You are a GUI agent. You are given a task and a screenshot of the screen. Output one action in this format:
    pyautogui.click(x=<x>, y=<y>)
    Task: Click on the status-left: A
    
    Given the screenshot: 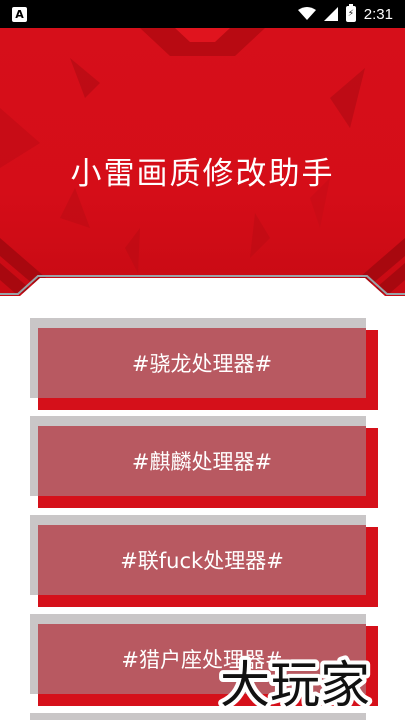 What is the action you would take?
    pyautogui.click(x=19, y=14)
    